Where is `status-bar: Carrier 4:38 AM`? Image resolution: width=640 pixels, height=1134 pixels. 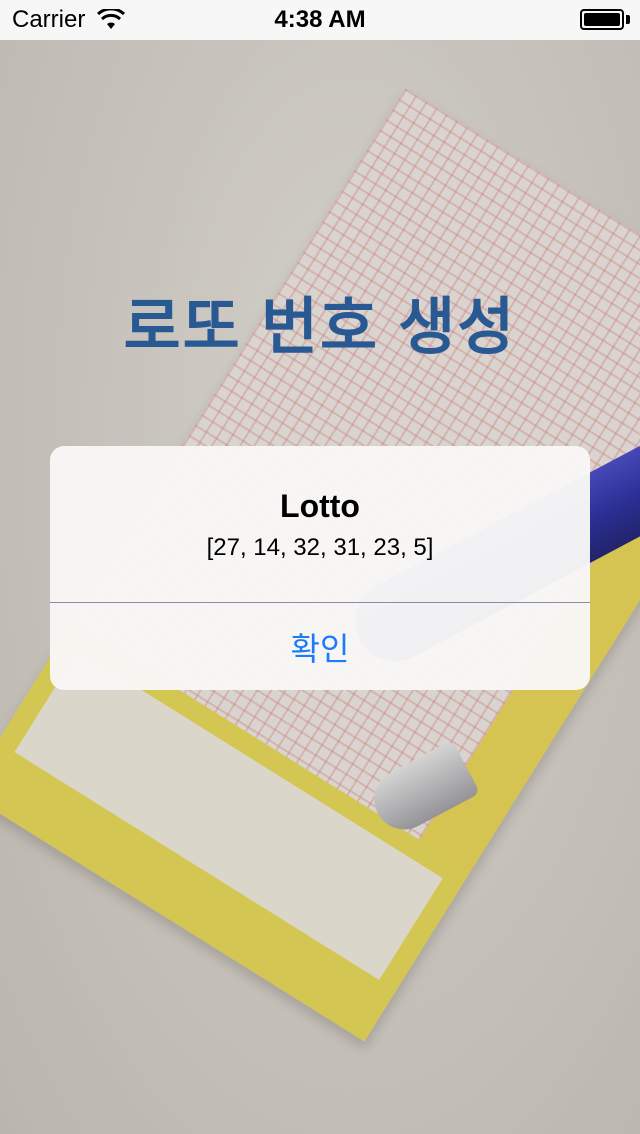 status-bar: Carrier 4:38 AM is located at coordinates (320, 20).